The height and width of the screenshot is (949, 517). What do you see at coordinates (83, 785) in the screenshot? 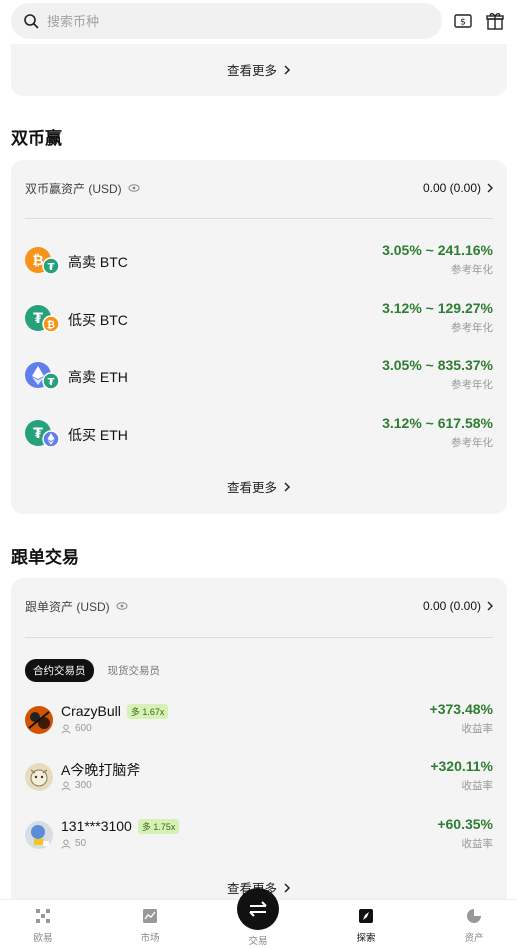
I see `follower-count: 300` at bounding box center [83, 785].